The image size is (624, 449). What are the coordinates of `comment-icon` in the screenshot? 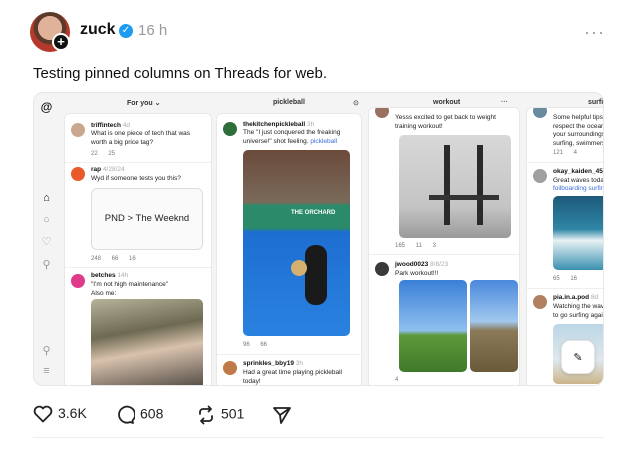 It's located at (126, 414).